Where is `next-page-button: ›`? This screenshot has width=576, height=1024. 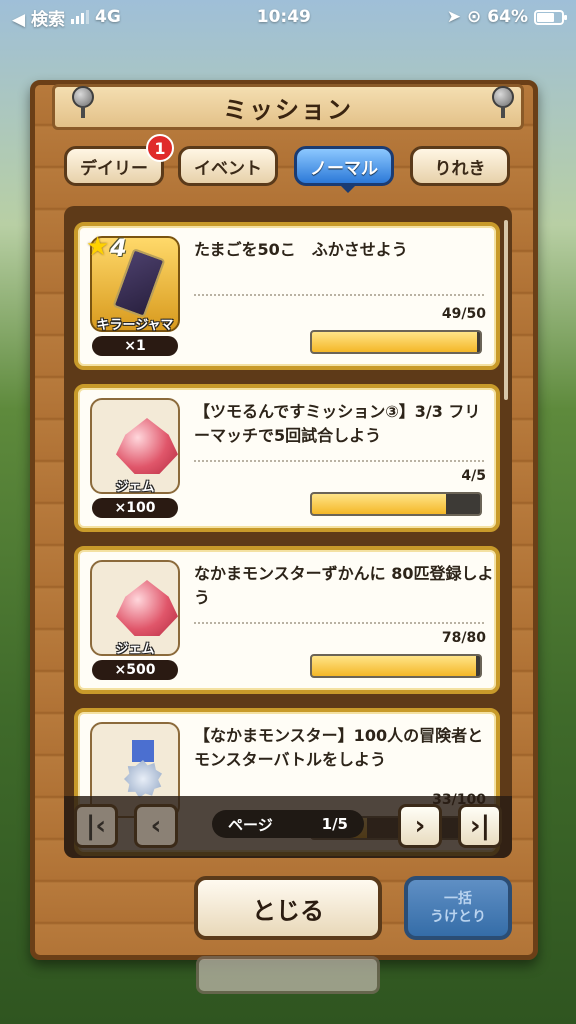
next-page-button: › is located at coordinates (420, 826).